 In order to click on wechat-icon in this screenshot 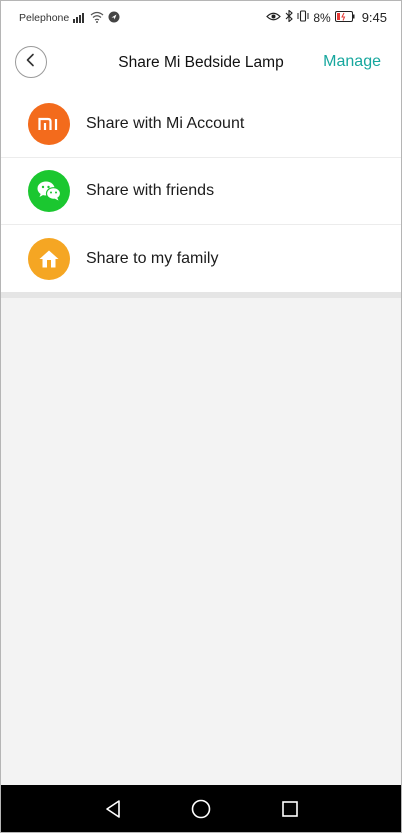, I will do `click(49, 191)`.